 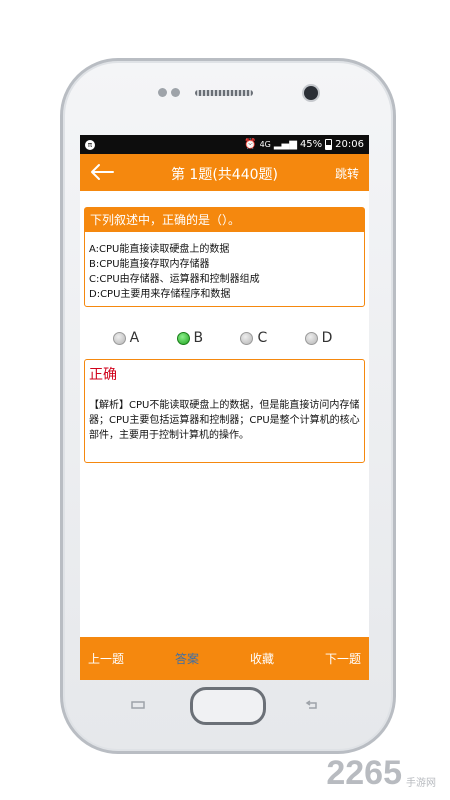 What do you see at coordinates (224, 175) in the screenshot?
I see `page-title: 第 1题(共440题)` at bounding box center [224, 175].